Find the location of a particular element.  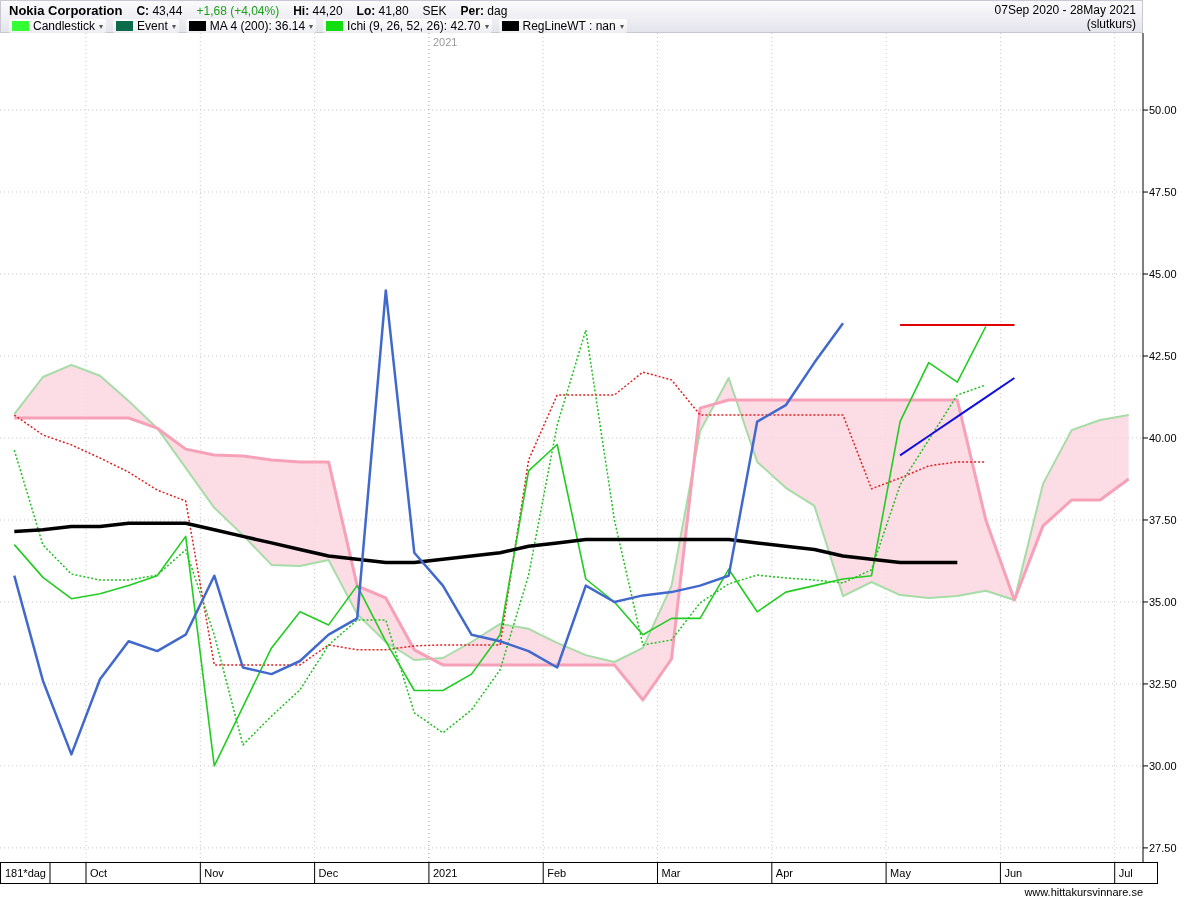

x-axis-label: May is located at coordinates (900, 873).